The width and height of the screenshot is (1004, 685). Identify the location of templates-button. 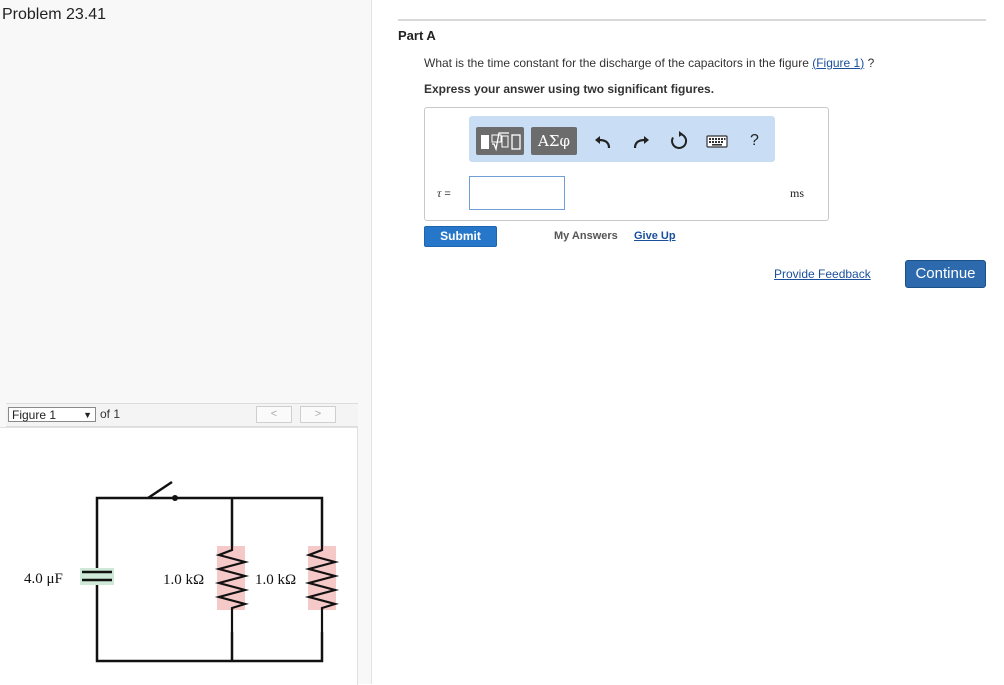
(500, 141).